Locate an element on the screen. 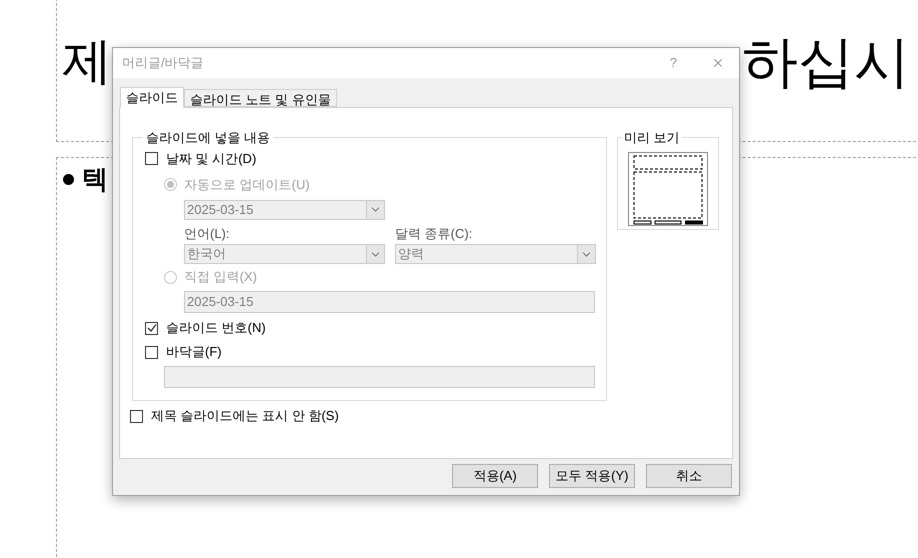 The width and height of the screenshot is (918, 558). slide-title: 하십시 is located at coordinates (826, 62).